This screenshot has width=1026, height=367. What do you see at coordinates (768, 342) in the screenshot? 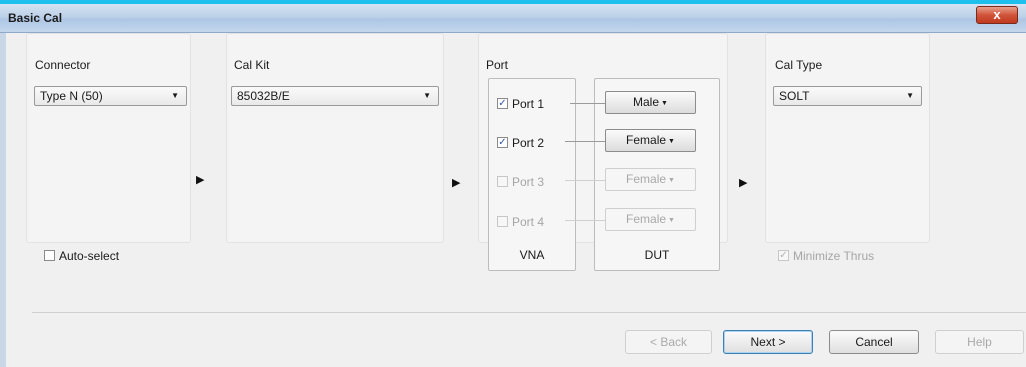
I see `next-button: Next >` at bounding box center [768, 342].